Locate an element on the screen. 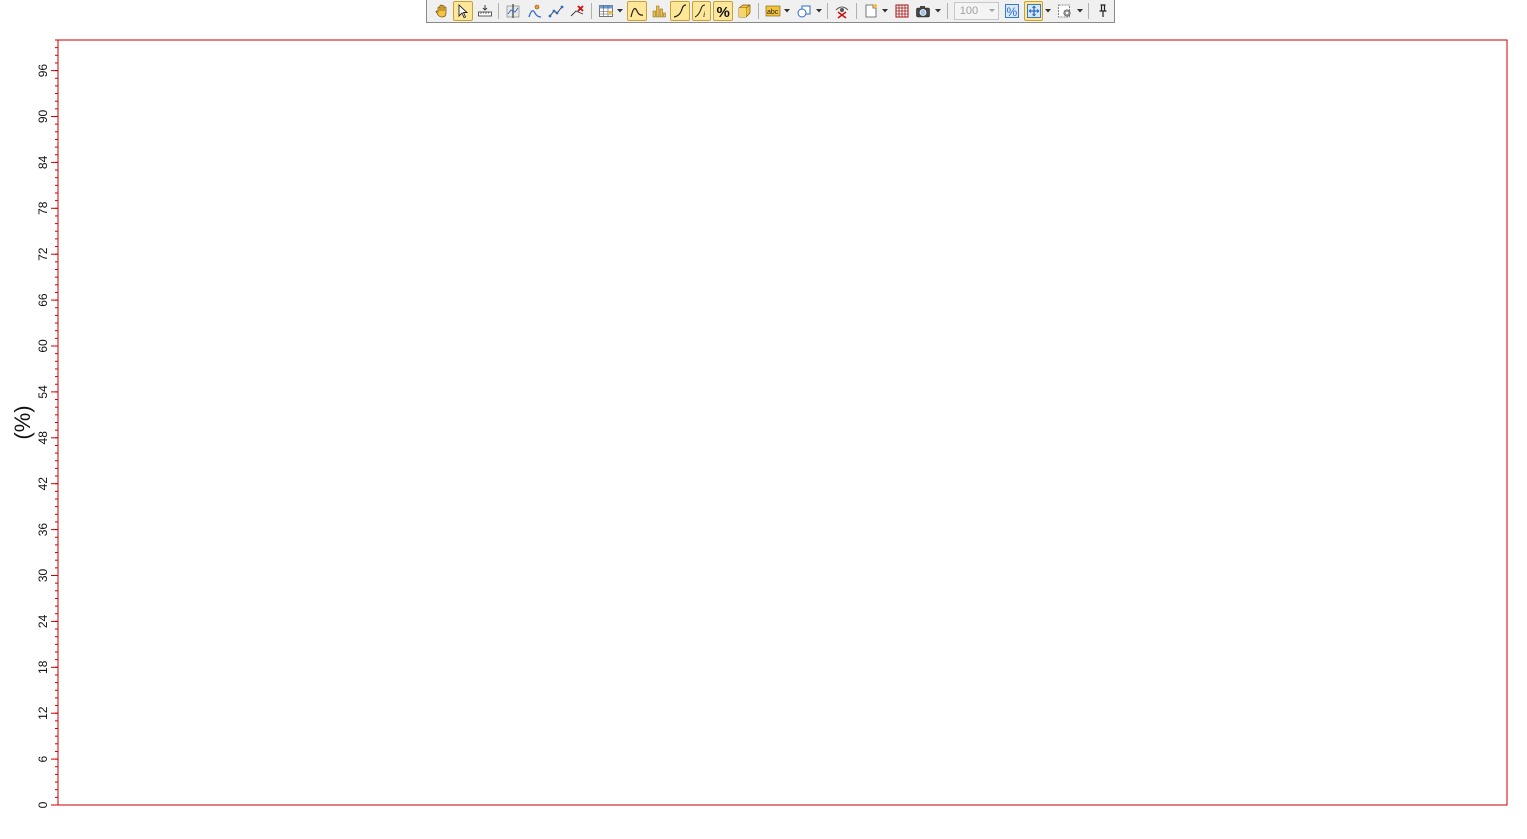 The image size is (1527, 839). y-tick-label: 48 is located at coordinates (43, 438).